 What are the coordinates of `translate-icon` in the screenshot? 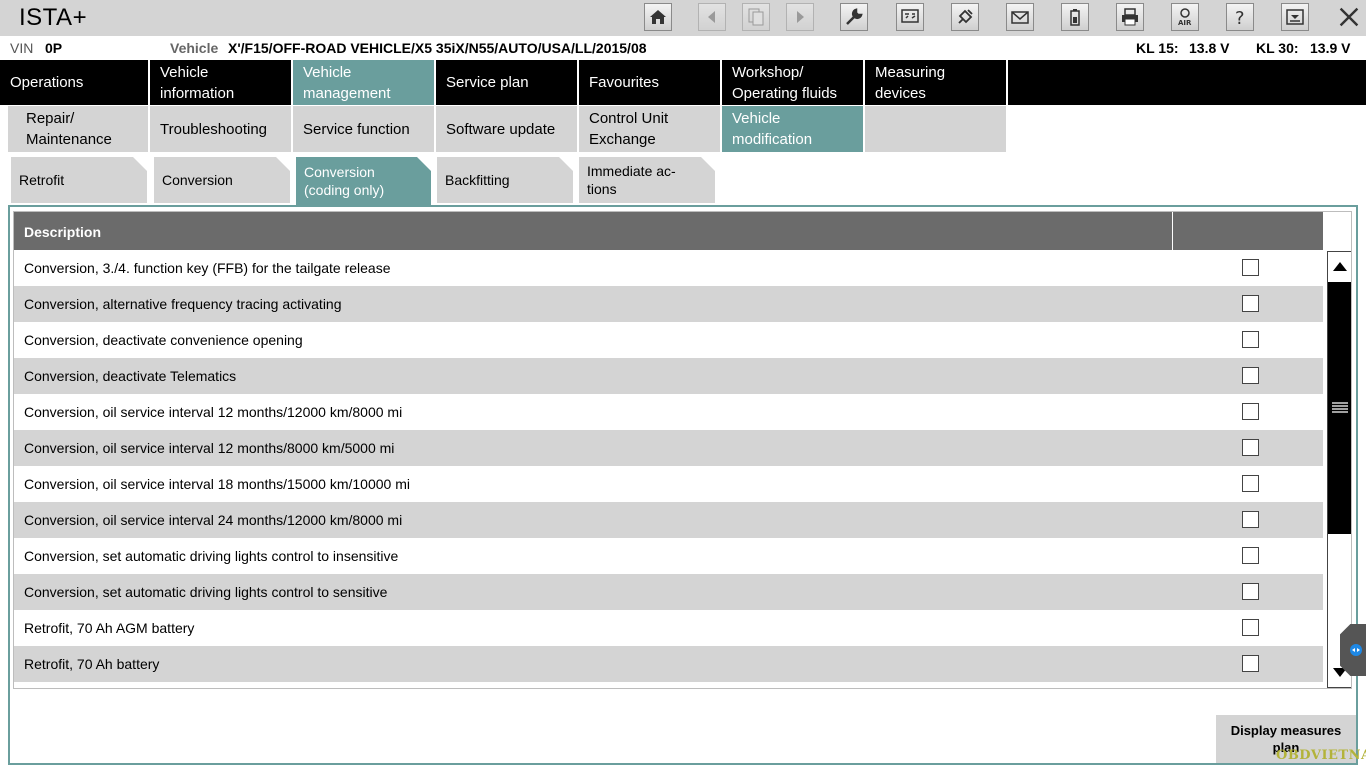 It's located at (910, 16).